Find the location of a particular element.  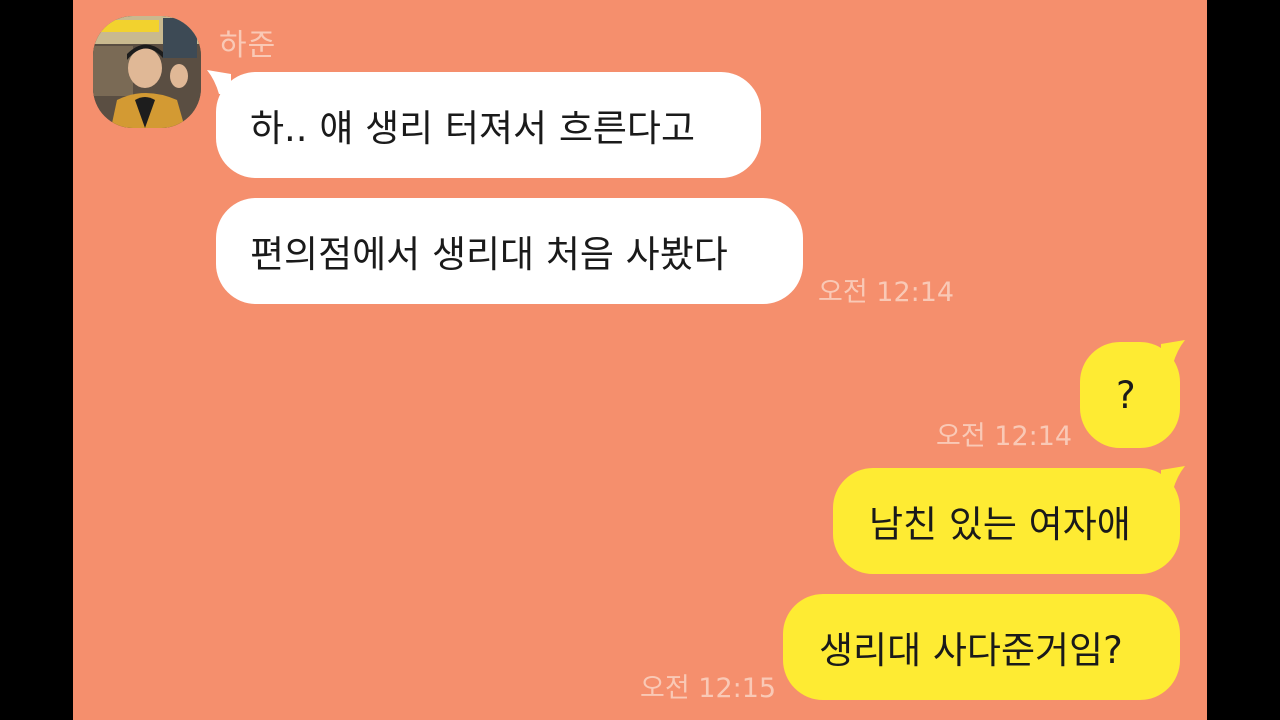

sender-name: 하준 is located at coordinates (248, 45).